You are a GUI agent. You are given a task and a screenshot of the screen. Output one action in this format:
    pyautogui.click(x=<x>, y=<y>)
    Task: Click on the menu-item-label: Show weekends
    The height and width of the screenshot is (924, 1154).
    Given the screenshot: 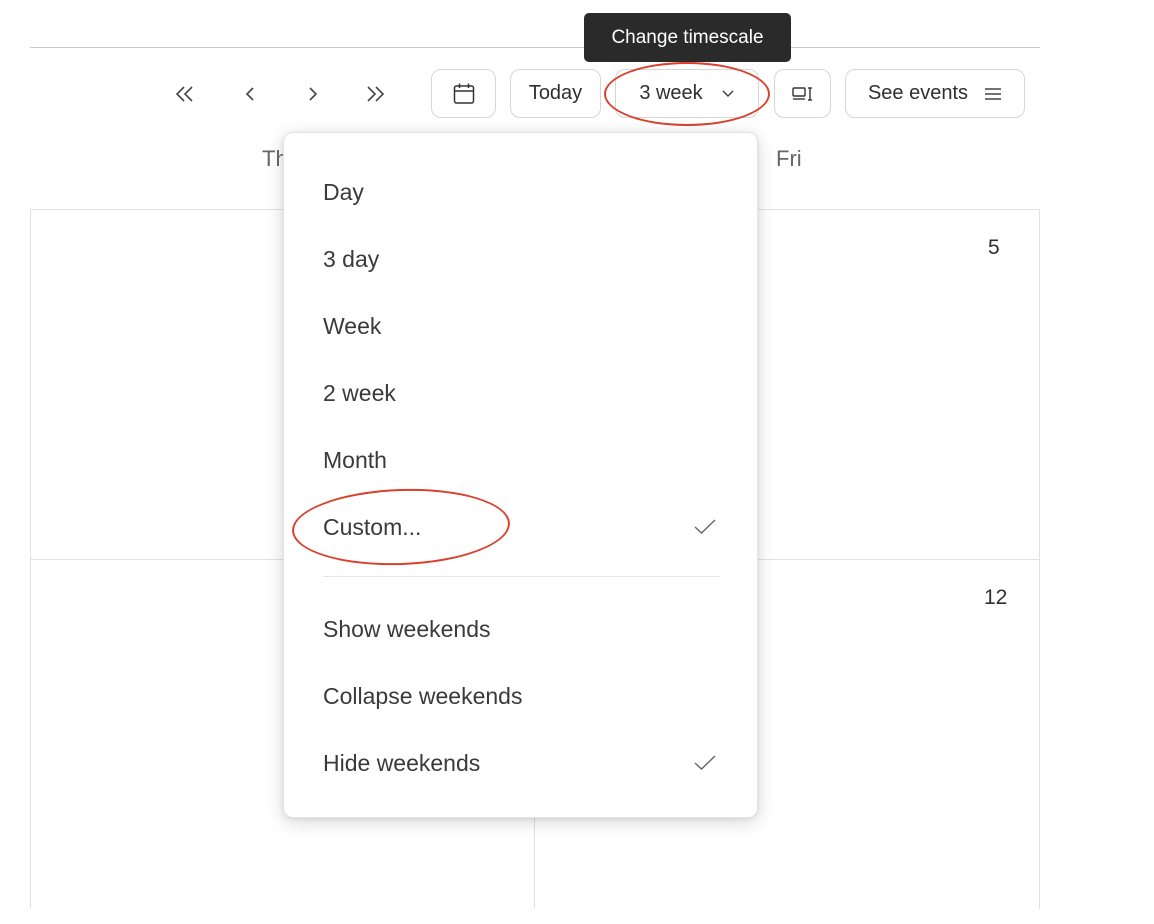 What is the action you would take?
    pyautogui.click(x=407, y=628)
    